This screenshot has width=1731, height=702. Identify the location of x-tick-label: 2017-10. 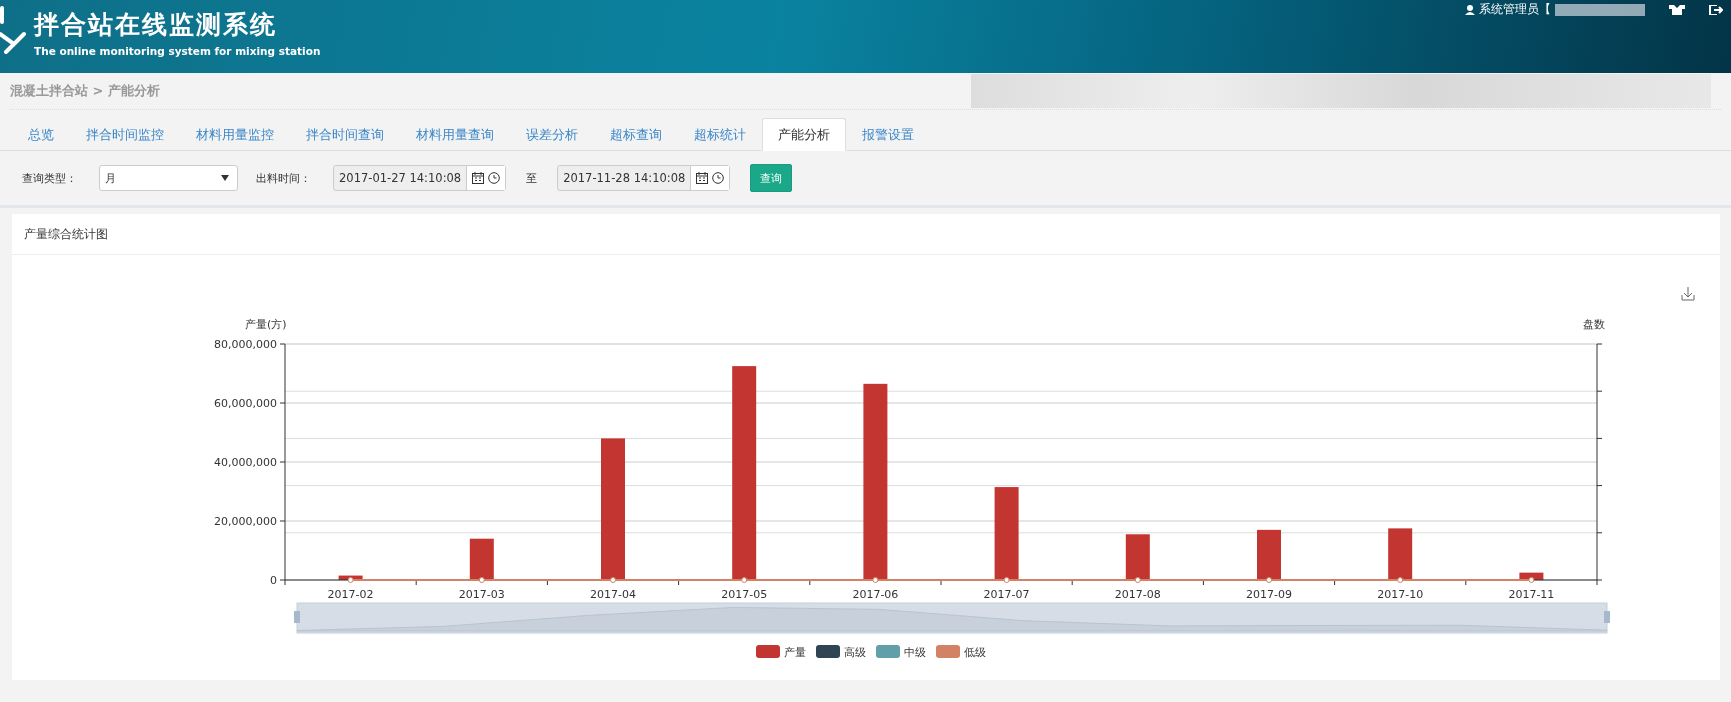
(1400, 594).